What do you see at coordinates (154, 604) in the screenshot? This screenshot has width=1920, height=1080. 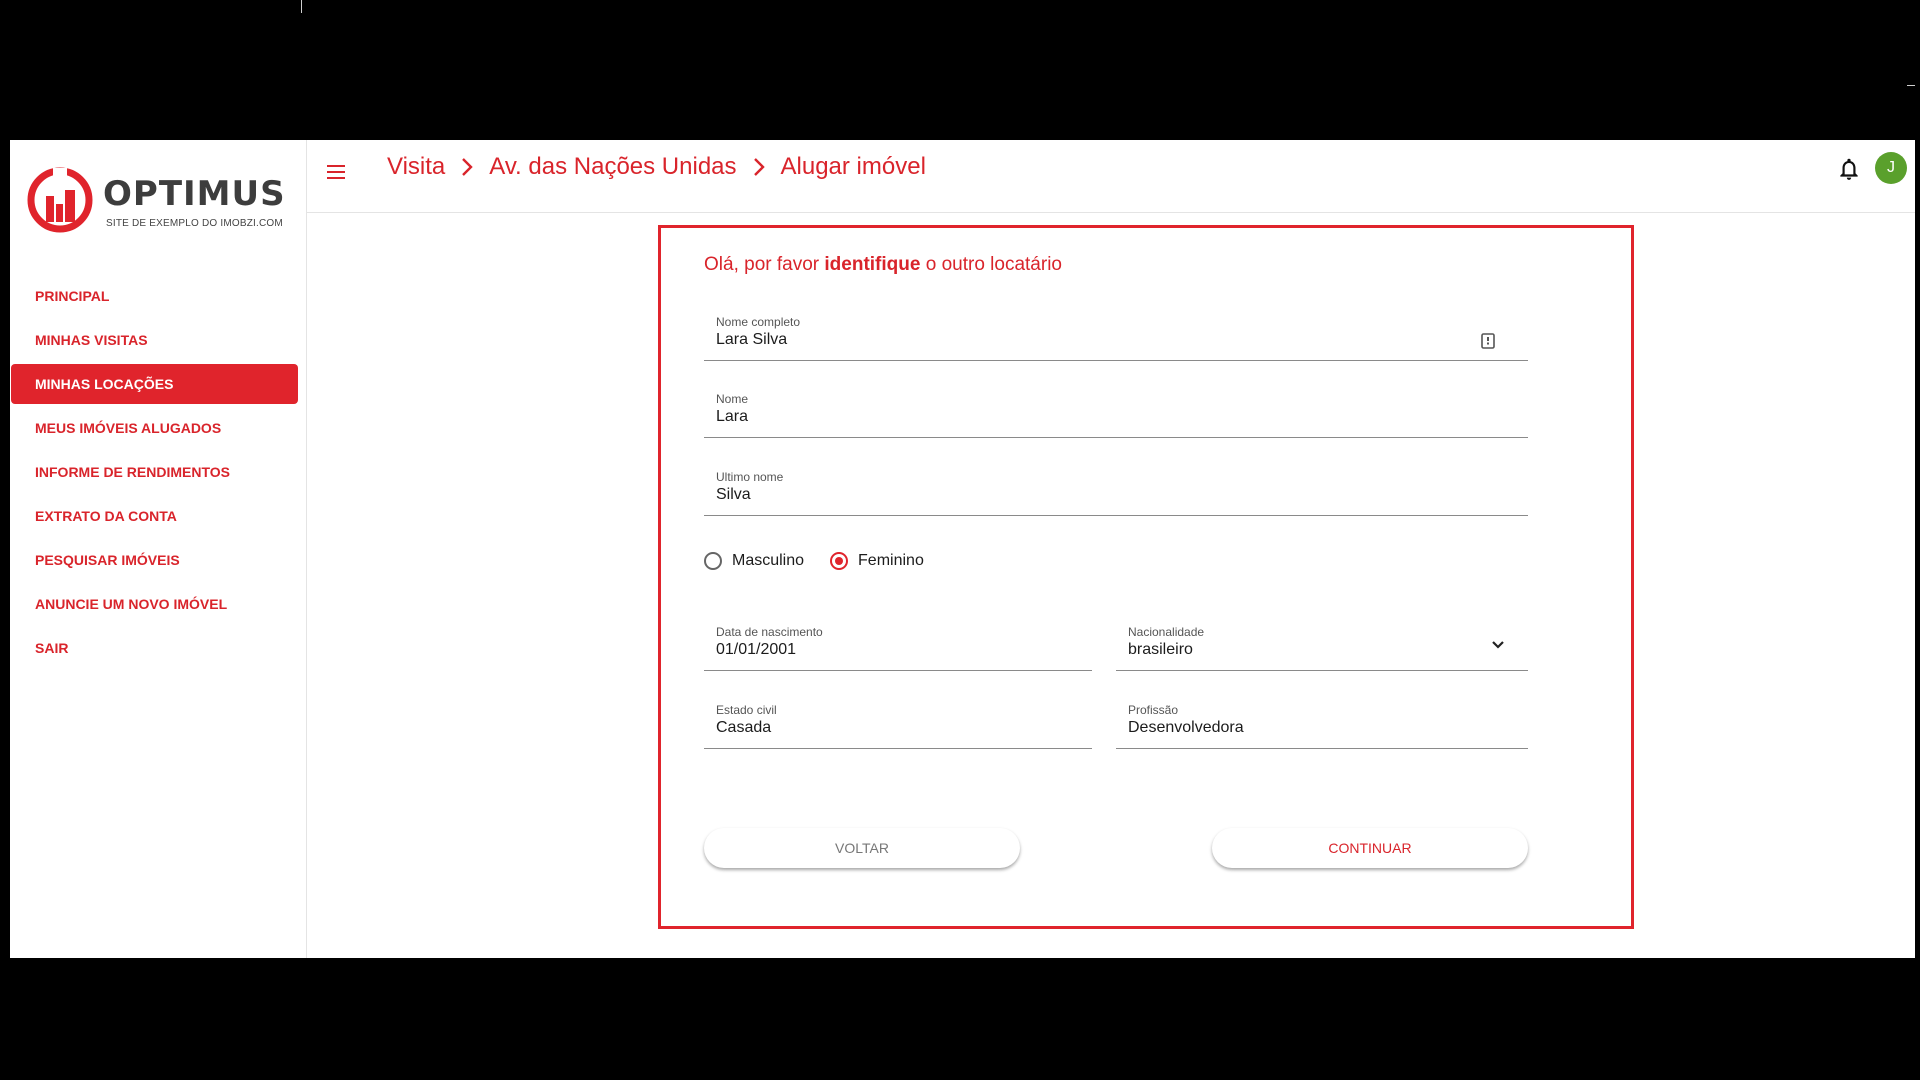 I see `sidebar-item-anuncie-um-novo-imovel: ANUNCIE UM NOVO IMÓVEL` at bounding box center [154, 604].